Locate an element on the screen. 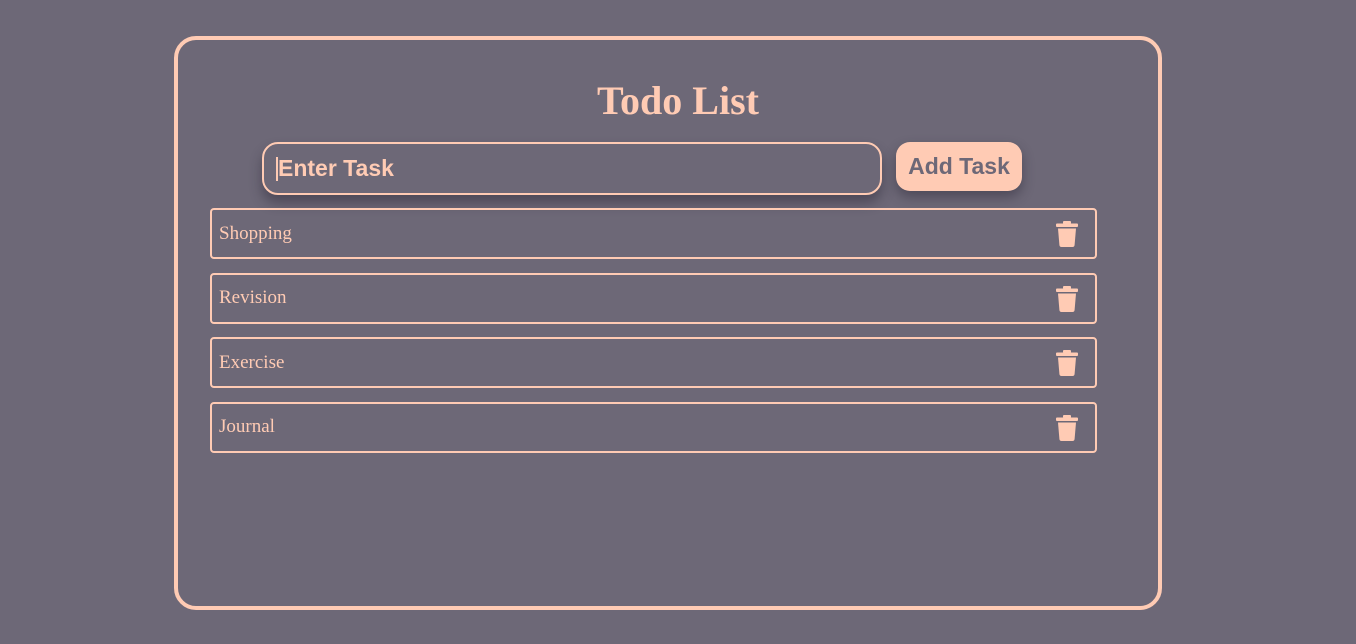 The height and width of the screenshot is (644, 1356). add-task-button: Add Task is located at coordinates (959, 166).